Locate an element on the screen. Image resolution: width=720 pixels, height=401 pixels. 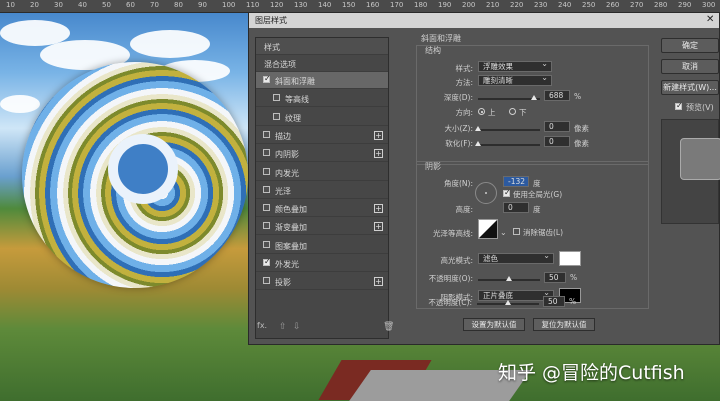
preview-label: 预览(V) is located at coordinates (700, 107).